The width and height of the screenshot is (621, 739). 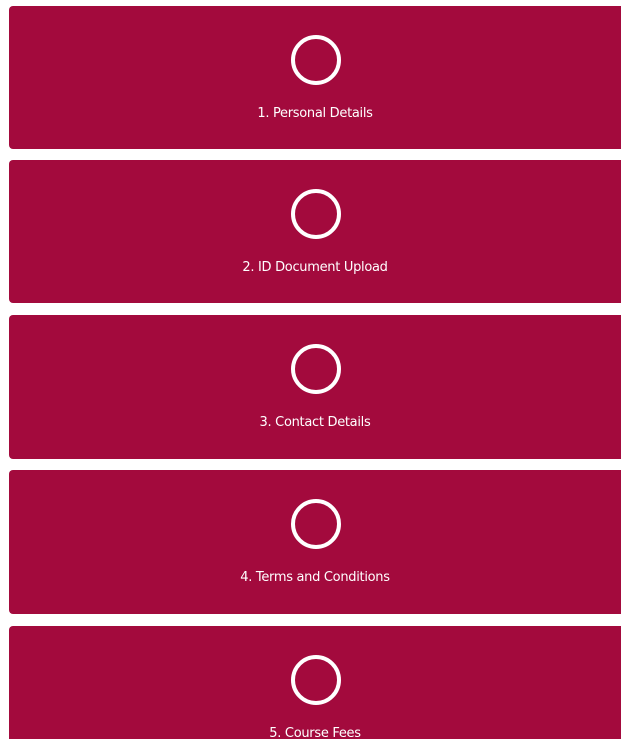 What do you see at coordinates (315, 732) in the screenshot?
I see `step-label: 5. Course Fees` at bounding box center [315, 732].